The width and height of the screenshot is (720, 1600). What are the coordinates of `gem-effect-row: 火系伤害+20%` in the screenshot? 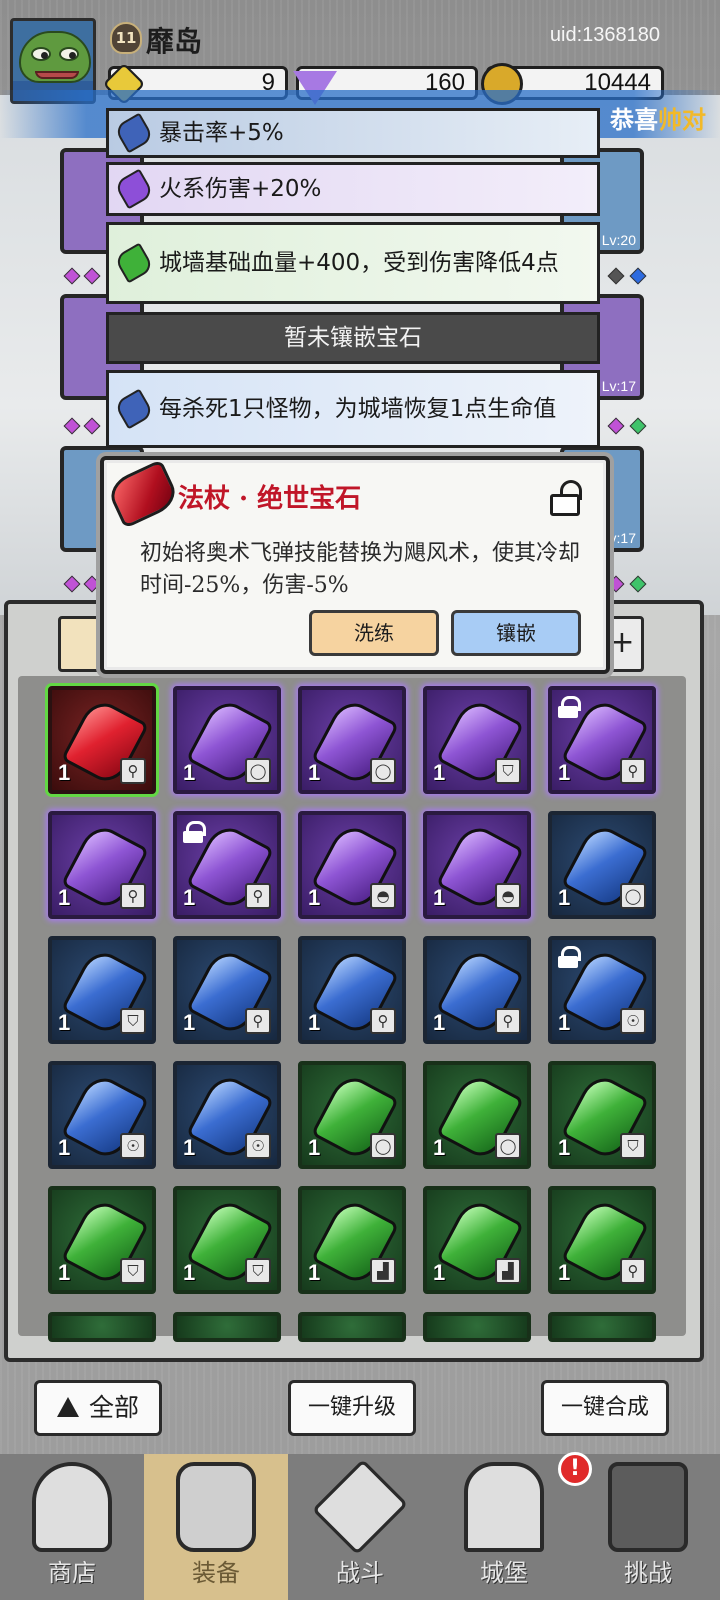 It's located at (353, 189).